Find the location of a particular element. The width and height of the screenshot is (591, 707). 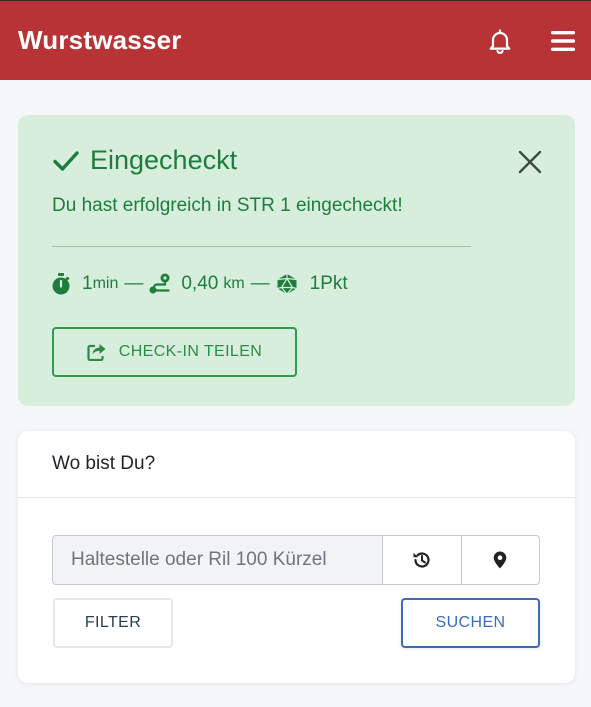

duration-unit: min is located at coordinates (105, 283).